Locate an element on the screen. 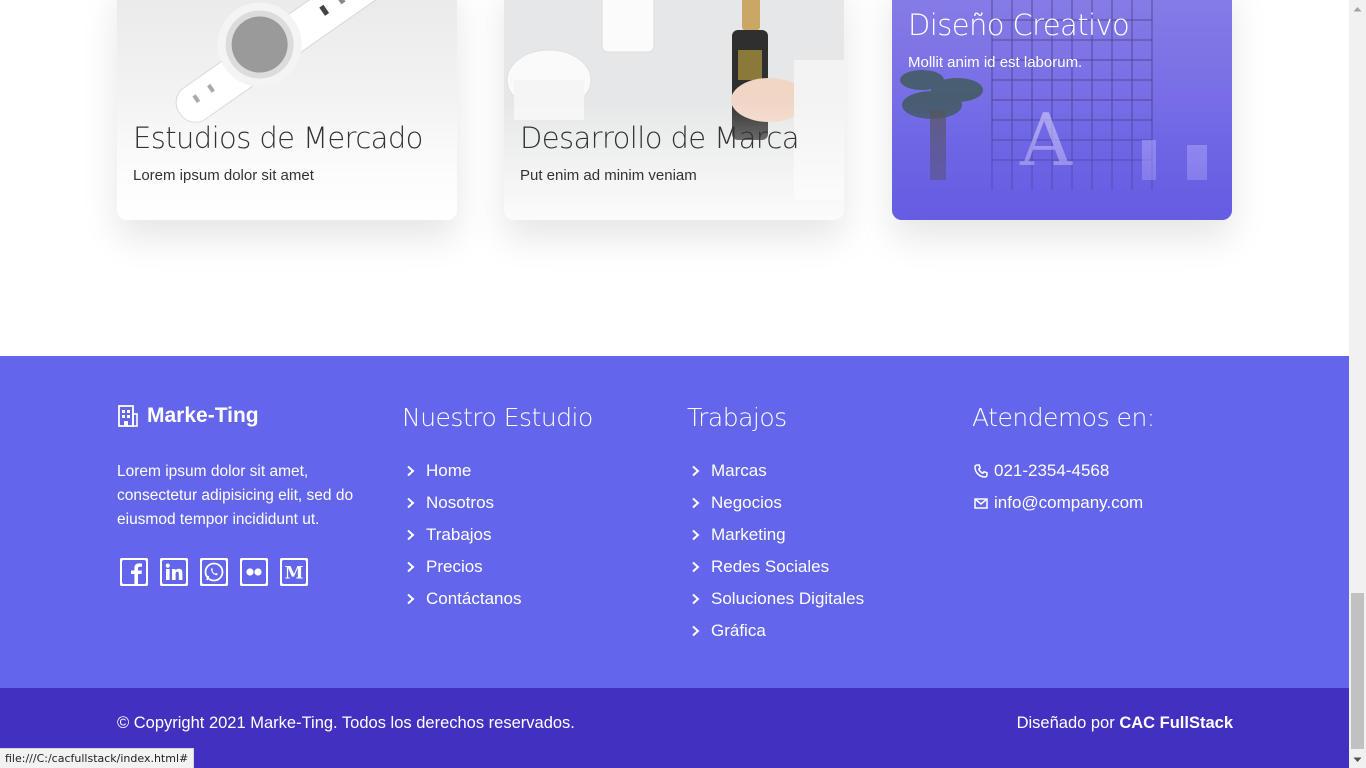 This screenshot has width=1366, height=768. footer-works-title: Trabajos is located at coordinates (737, 417).